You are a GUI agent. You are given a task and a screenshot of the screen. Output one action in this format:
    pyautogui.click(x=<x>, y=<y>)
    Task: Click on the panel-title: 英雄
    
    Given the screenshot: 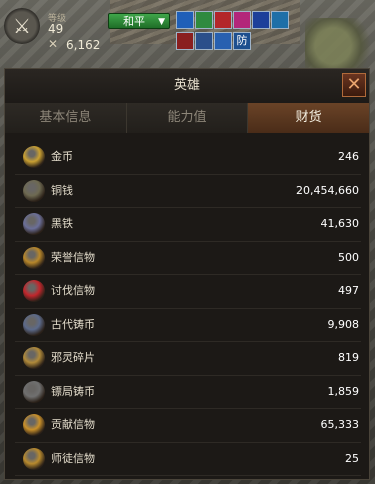 What is the action you would take?
    pyautogui.click(x=187, y=86)
    